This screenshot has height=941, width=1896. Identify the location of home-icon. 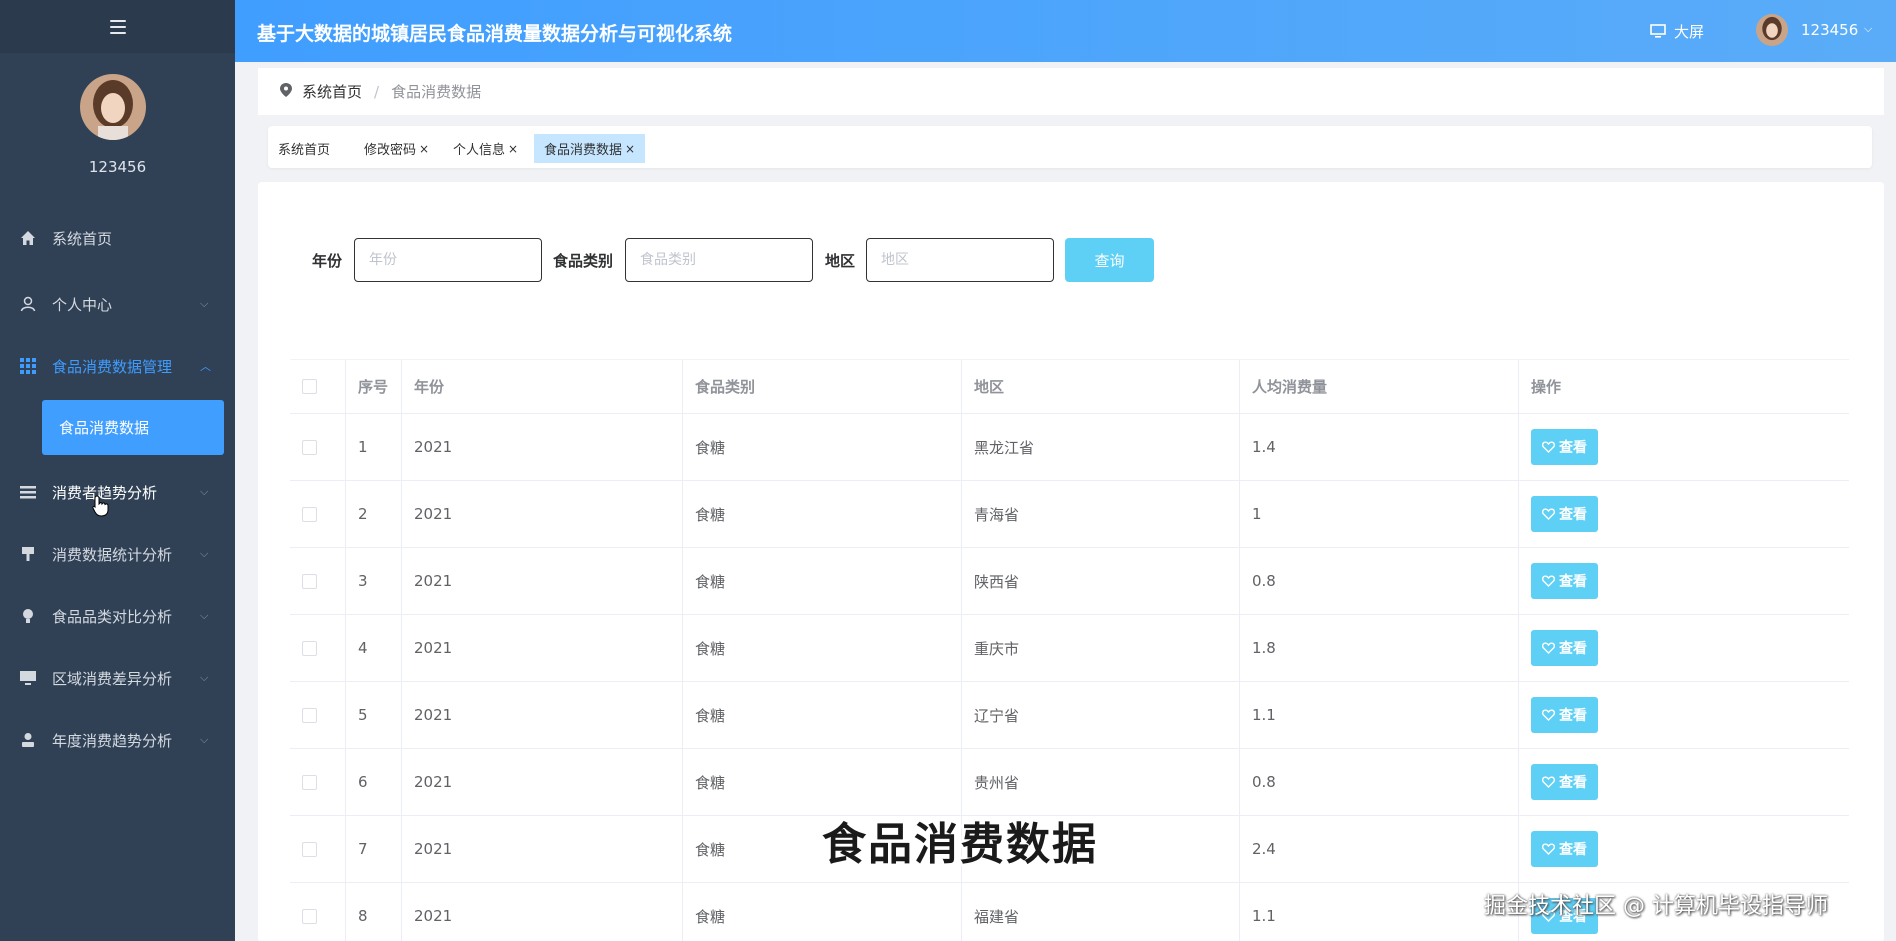
(28, 238).